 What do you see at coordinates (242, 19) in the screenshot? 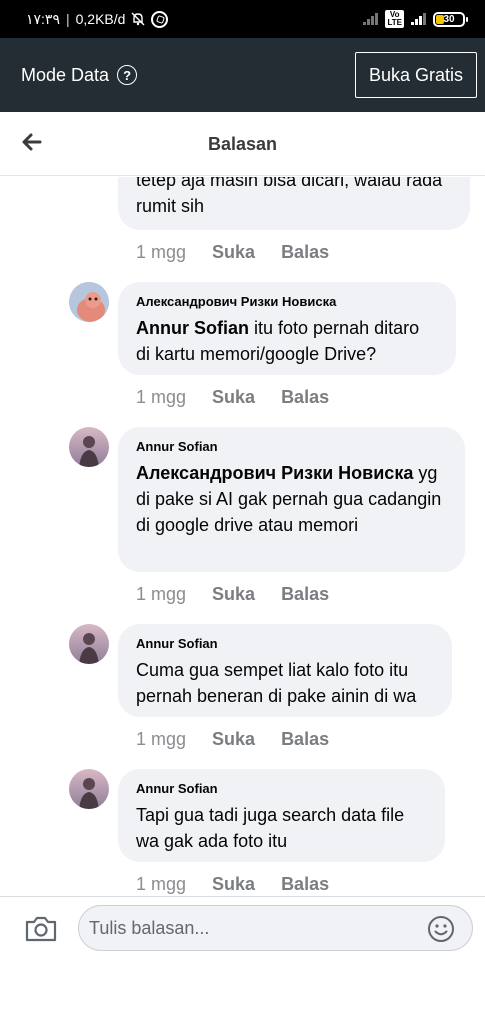
I see `status-bar: ١٧:٣٩ | 0,2KB/d Vo LTE 30` at bounding box center [242, 19].